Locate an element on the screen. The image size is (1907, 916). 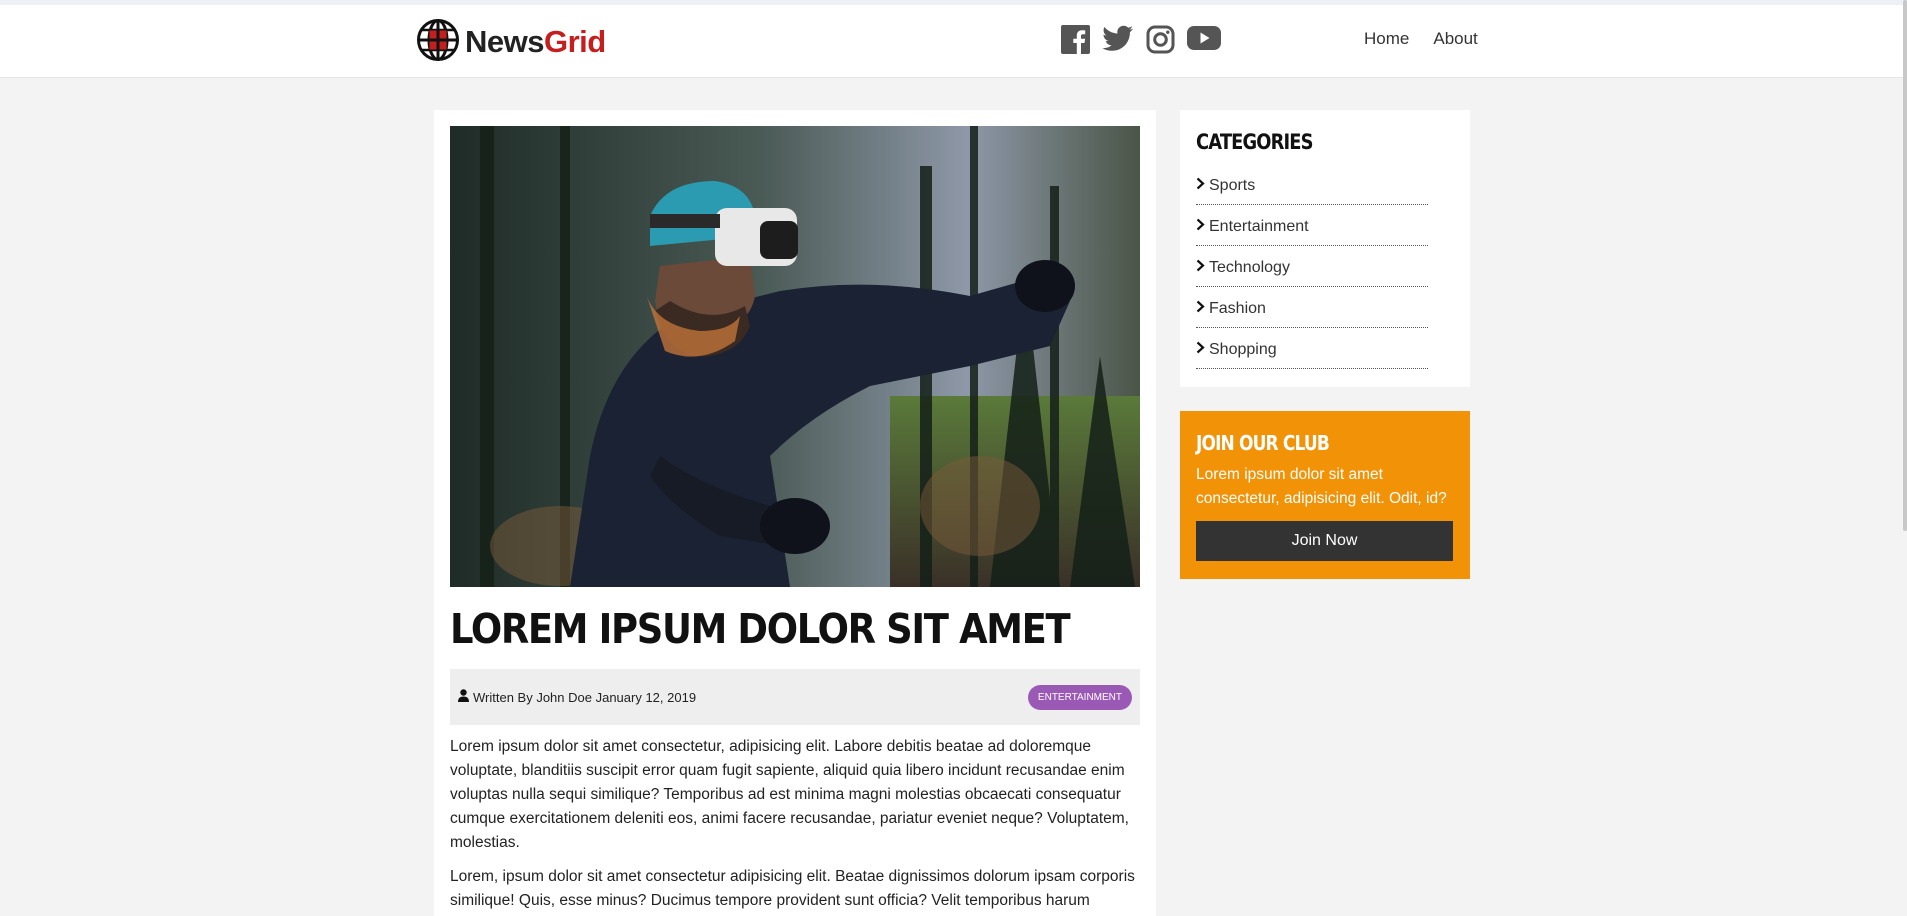
article-title: Lorem Ipsum Dolor Sit Amet is located at coordinates (760, 629).